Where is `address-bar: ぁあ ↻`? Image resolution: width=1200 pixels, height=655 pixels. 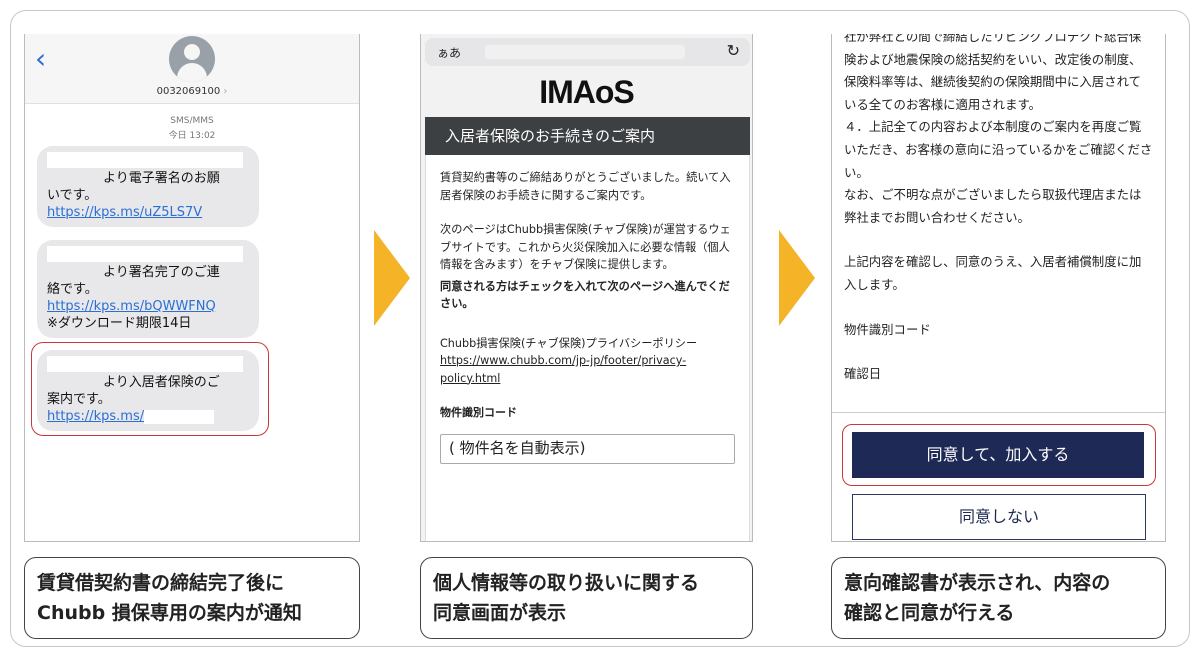 address-bar: ぁあ ↻ is located at coordinates (587, 52).